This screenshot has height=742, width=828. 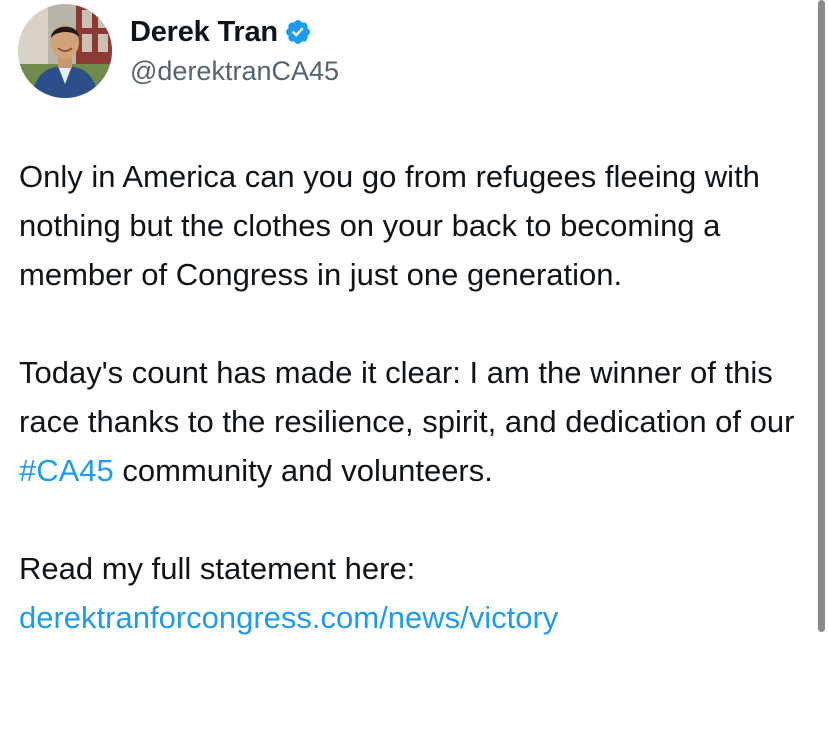 What do you see at coordinates (217, 568) in the screenshot?
I see `tweet-text-segment: Read my full statement here:` at bounding box center [217, 568].